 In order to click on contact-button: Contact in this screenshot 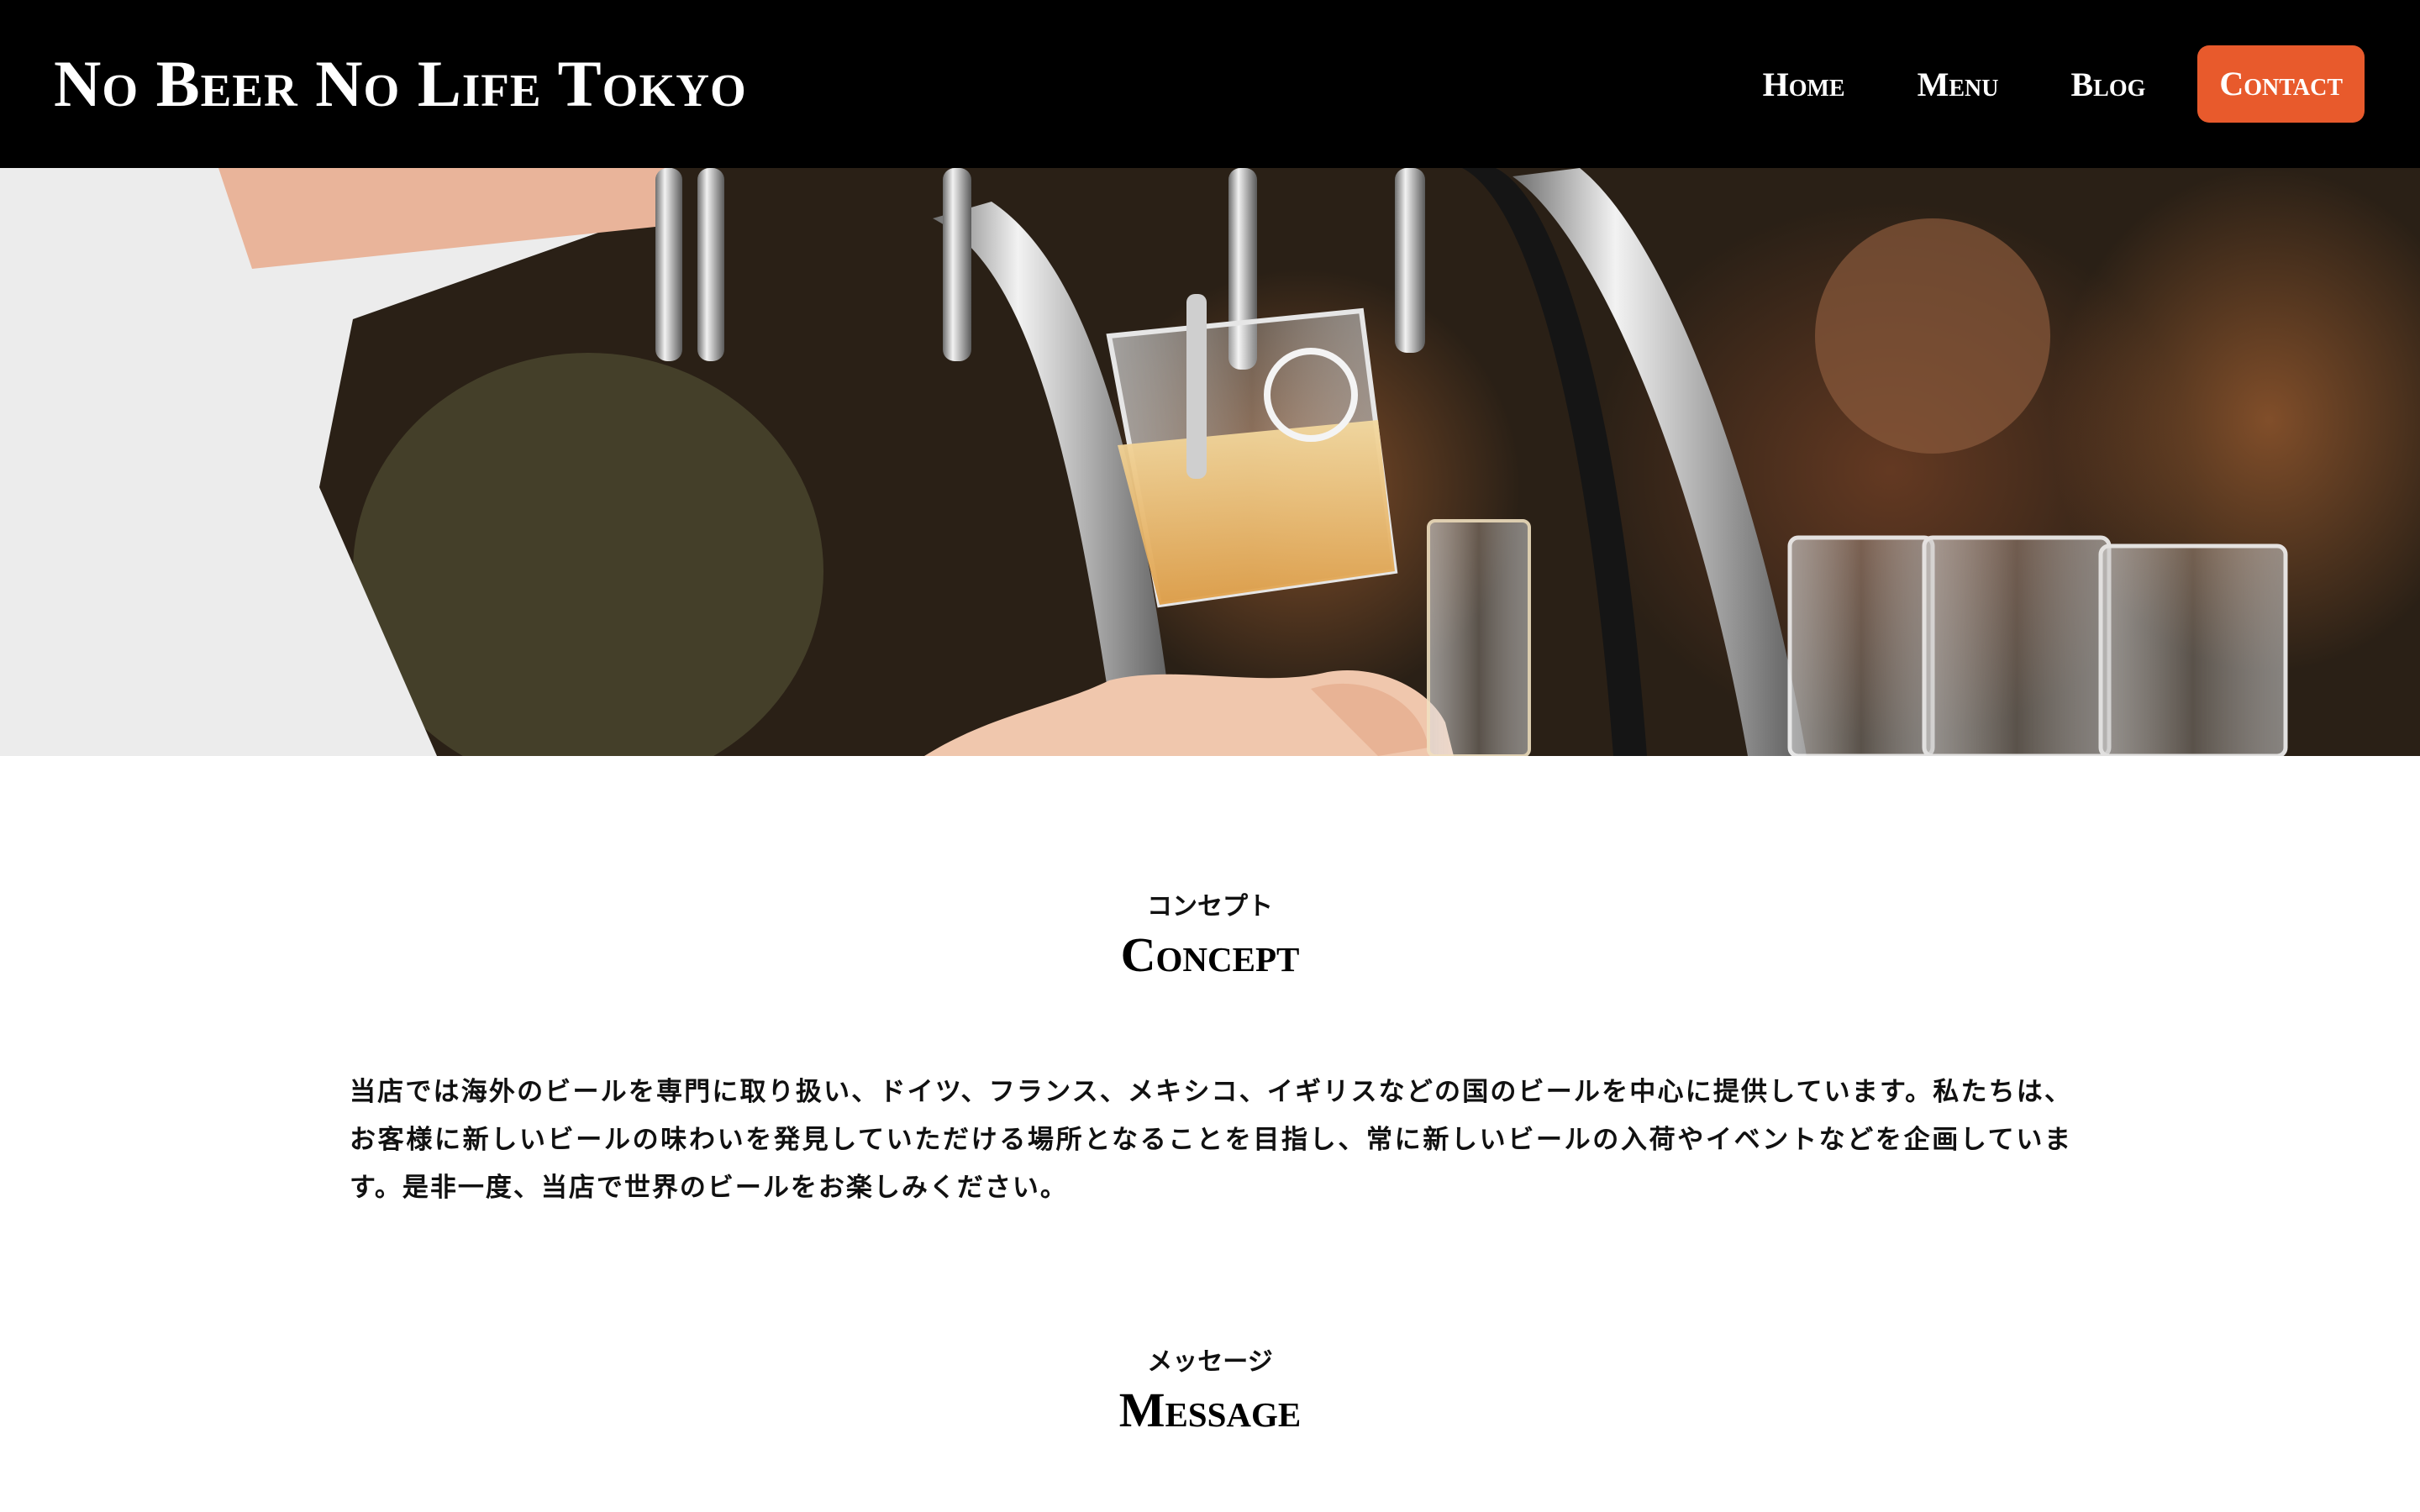, I will do `click(2281, 84)`.